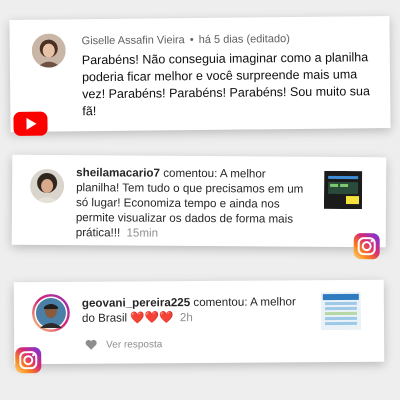 The image size is (400, 400). Describe the element at coordinates (133, 40) in the screenshot. I see `comment-author: Giselle Assafin Vieira` at that location.